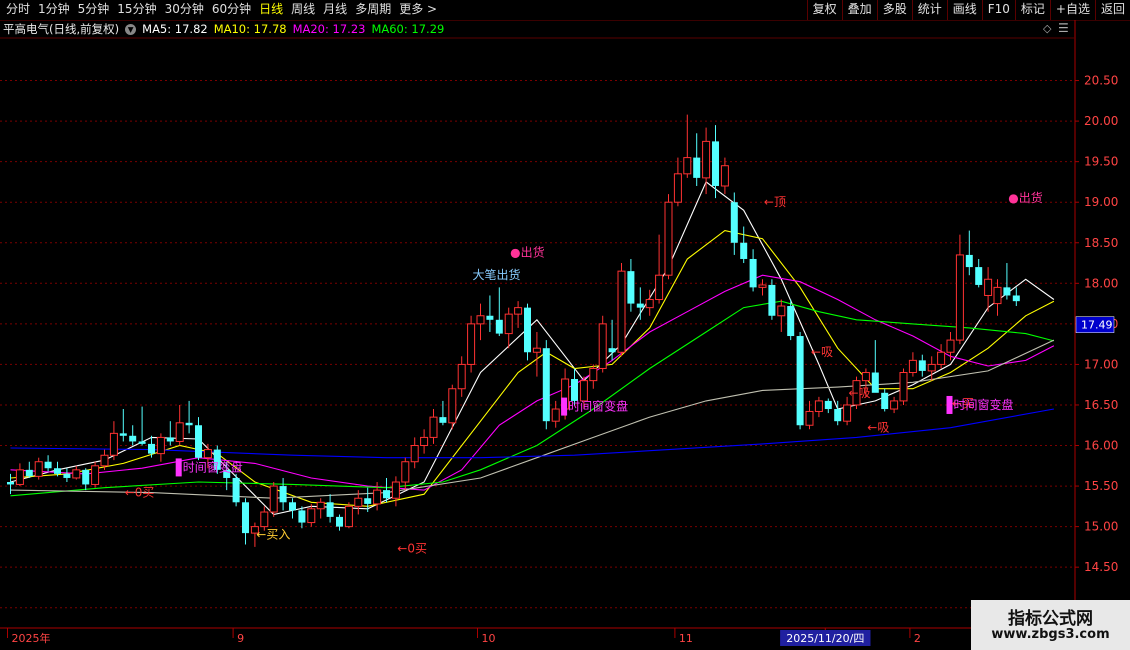  Describe the element at coordinates (1101, 243) in the screenshot. I see `y-tick-label: 18.50` at that location.